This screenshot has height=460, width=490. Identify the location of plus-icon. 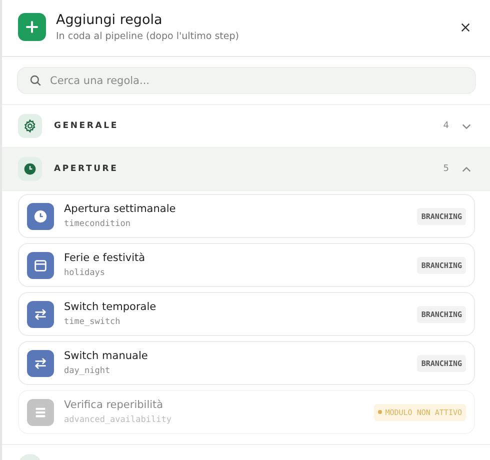
(32, 27).